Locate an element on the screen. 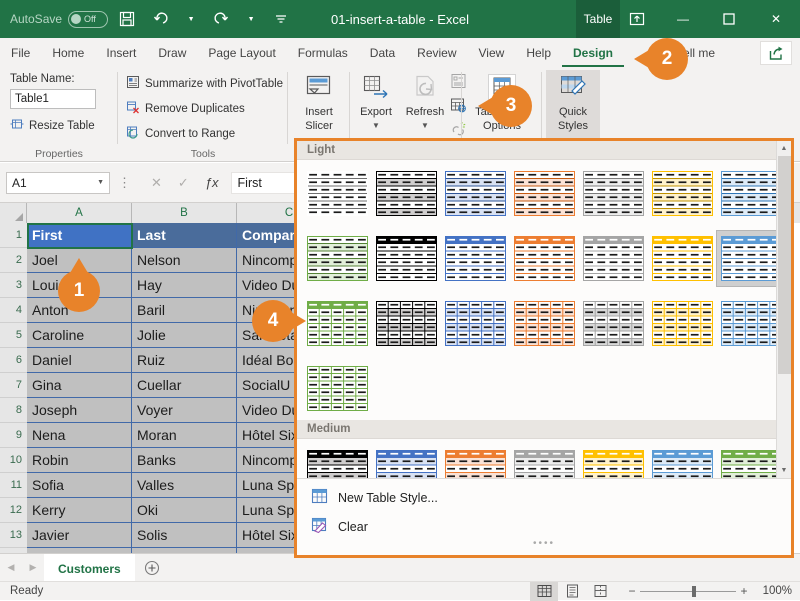 The image size is (800, 601). close-button: ✕ is located at coordinates (776, 19).